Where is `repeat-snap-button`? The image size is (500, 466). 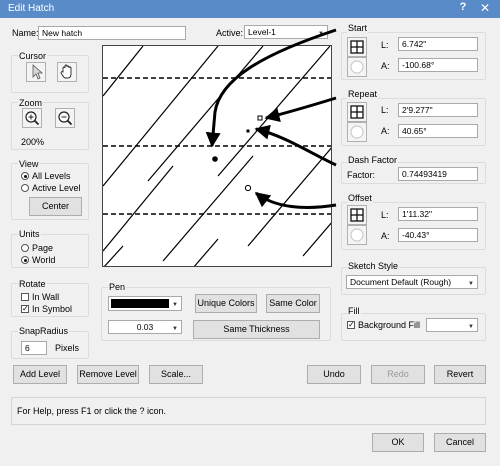
repeat-snap-button is located at coordinates (357, 112).